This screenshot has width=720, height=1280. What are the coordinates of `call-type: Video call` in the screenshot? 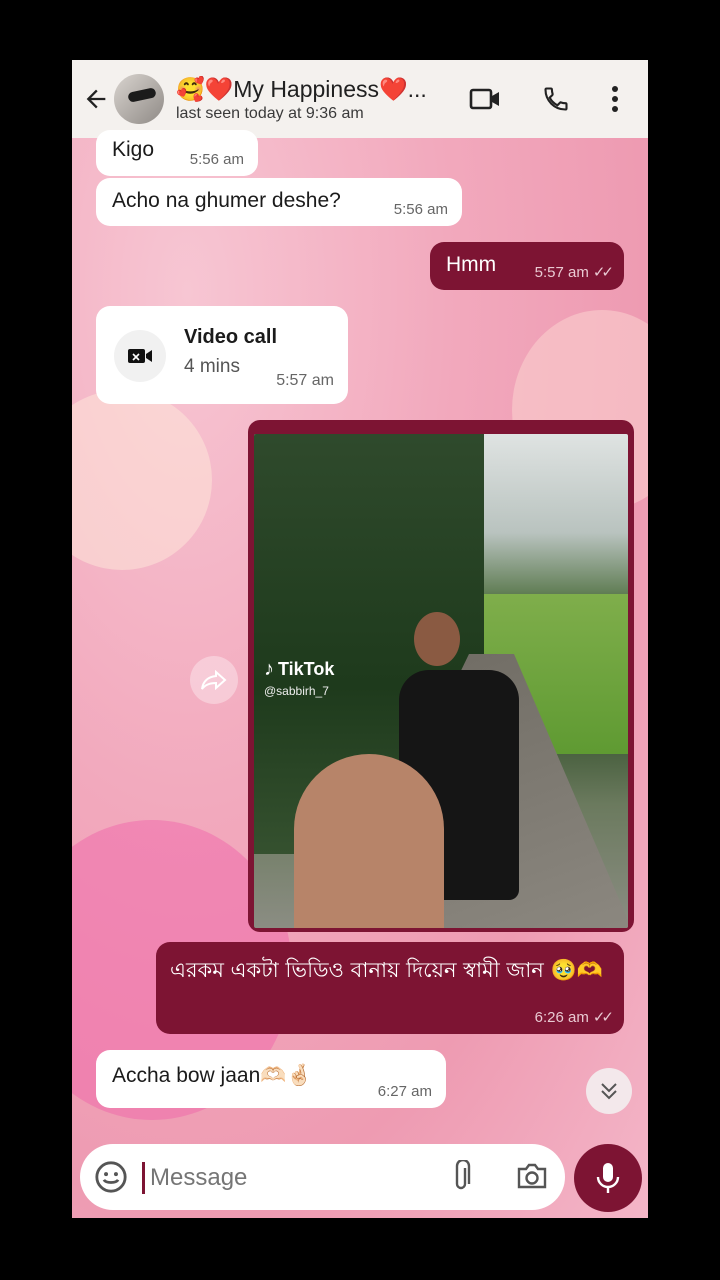 It's located at (231, 337).